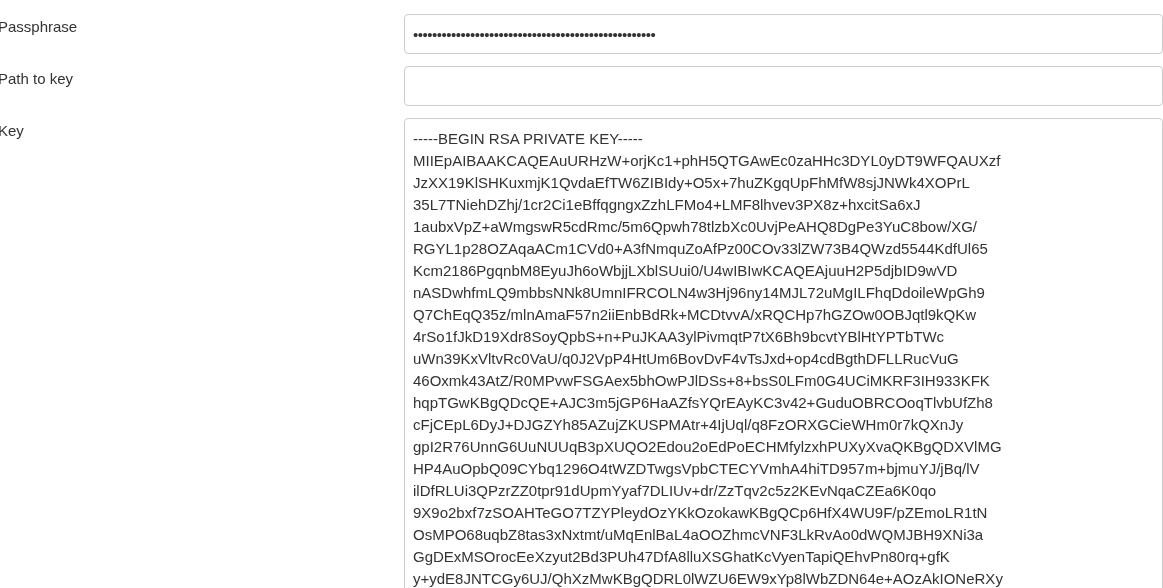 The height and width of the screenshot is (588, 1163). Describe the element at coordinates (39, 27) in the screenshot. I see `field-label: Passphrase` at that location.